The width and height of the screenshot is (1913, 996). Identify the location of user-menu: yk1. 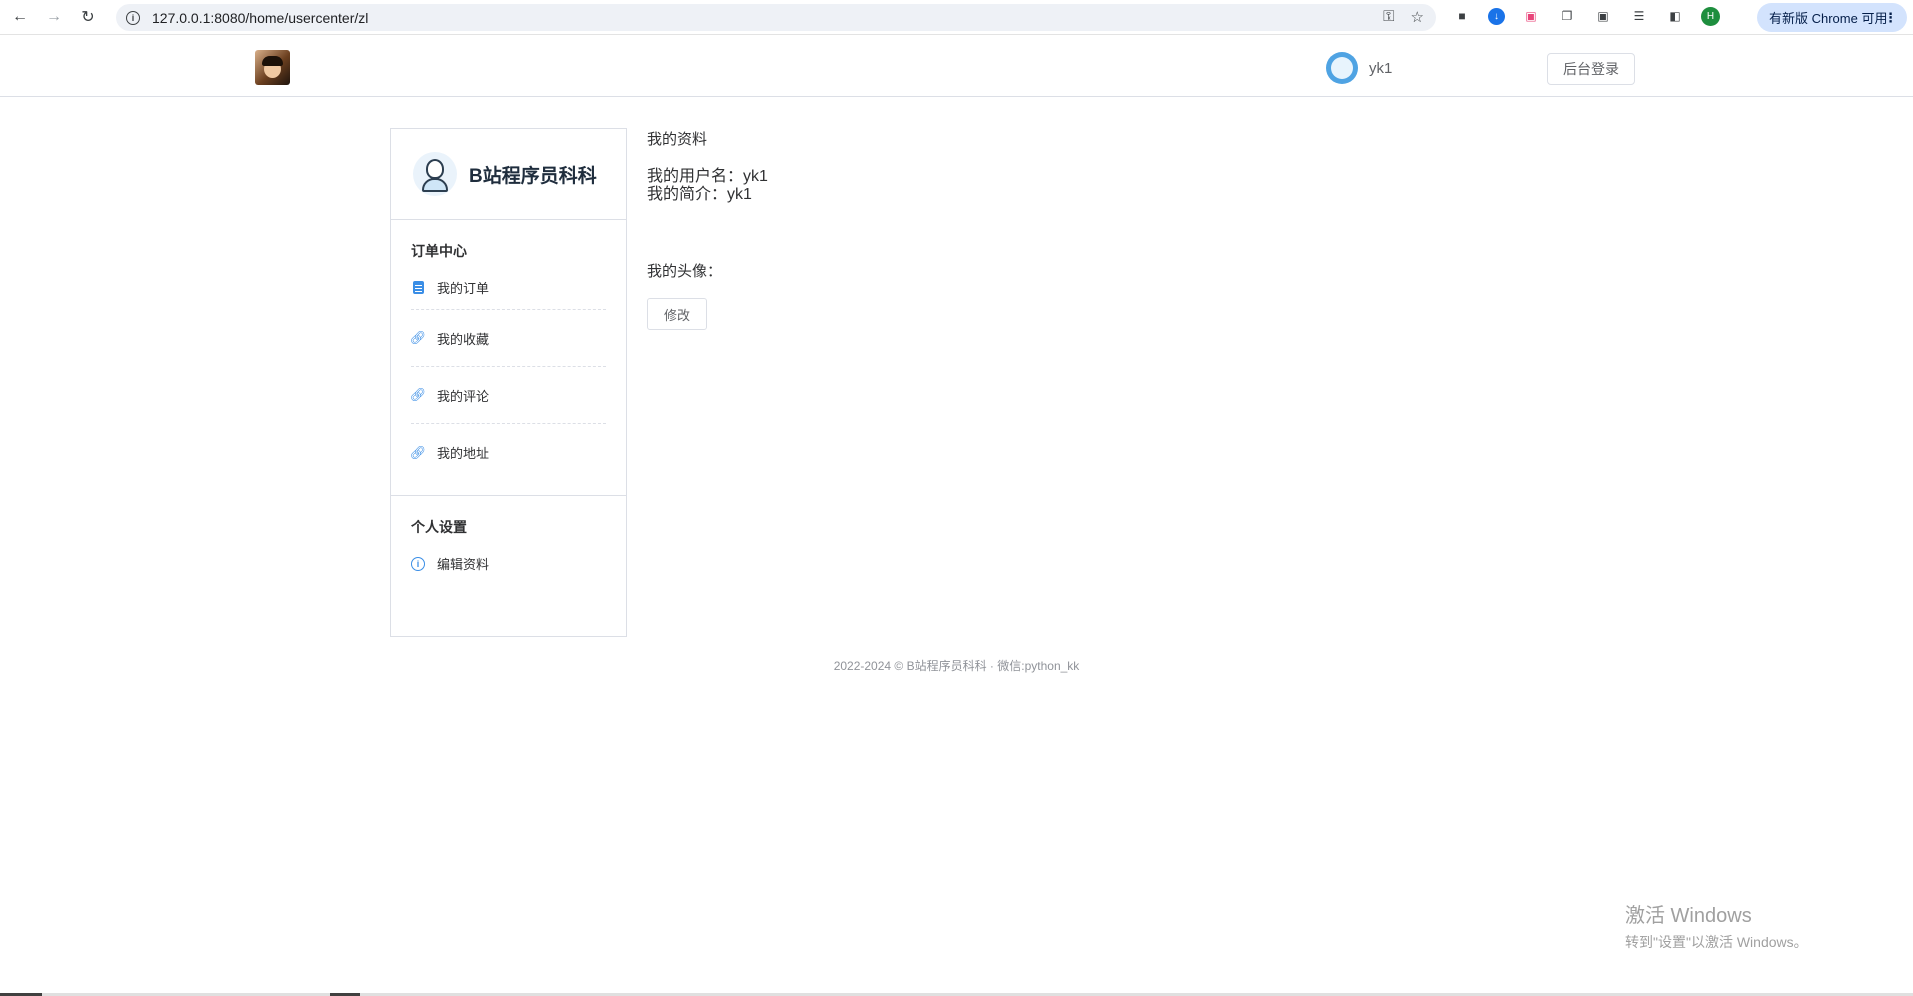
(1359, 68).